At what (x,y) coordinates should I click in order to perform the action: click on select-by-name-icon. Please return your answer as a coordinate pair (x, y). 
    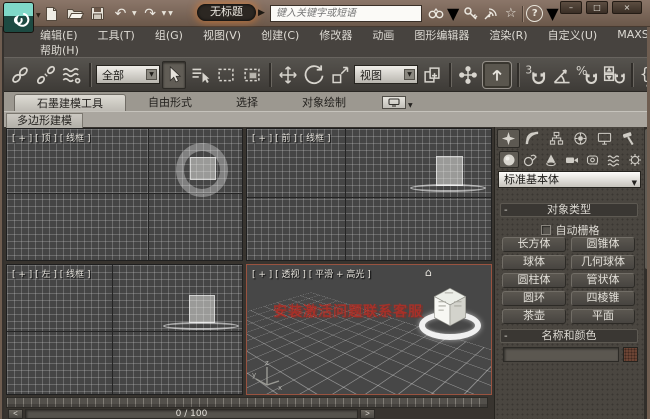
    Looking at the image, I should click on (200, 75).